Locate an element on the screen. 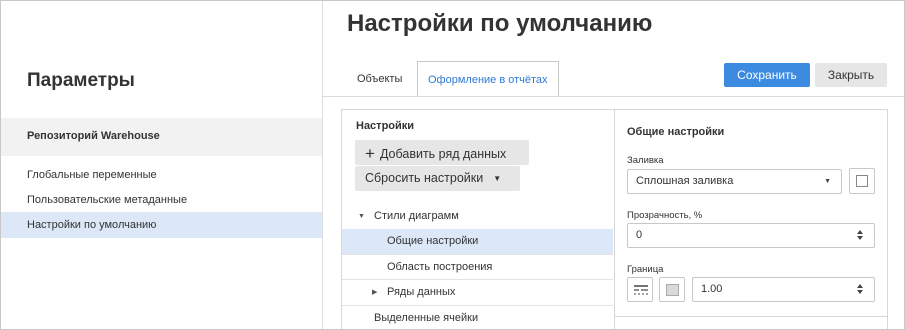  transparency-label: Прозрачность, % is located at coordinates (665, 215).